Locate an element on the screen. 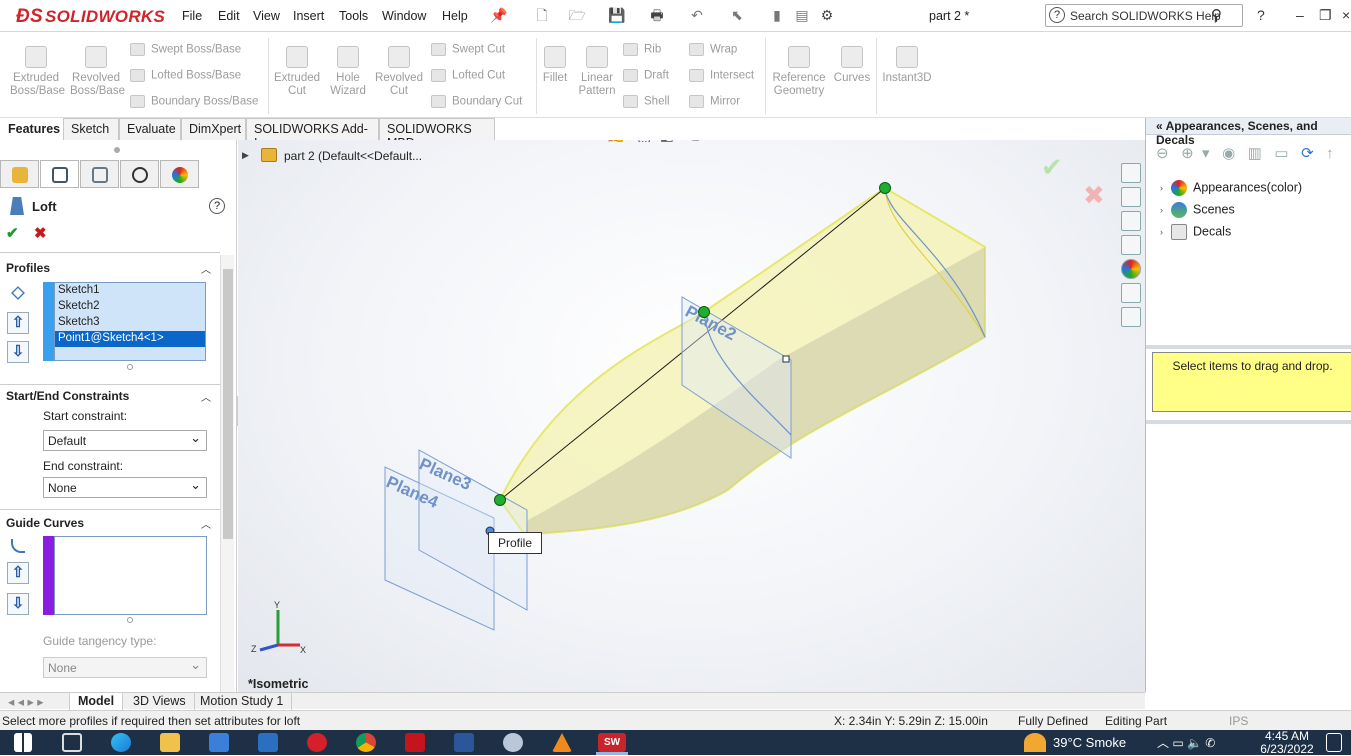  rib-button: Rib is located at coordinates (642, 49).